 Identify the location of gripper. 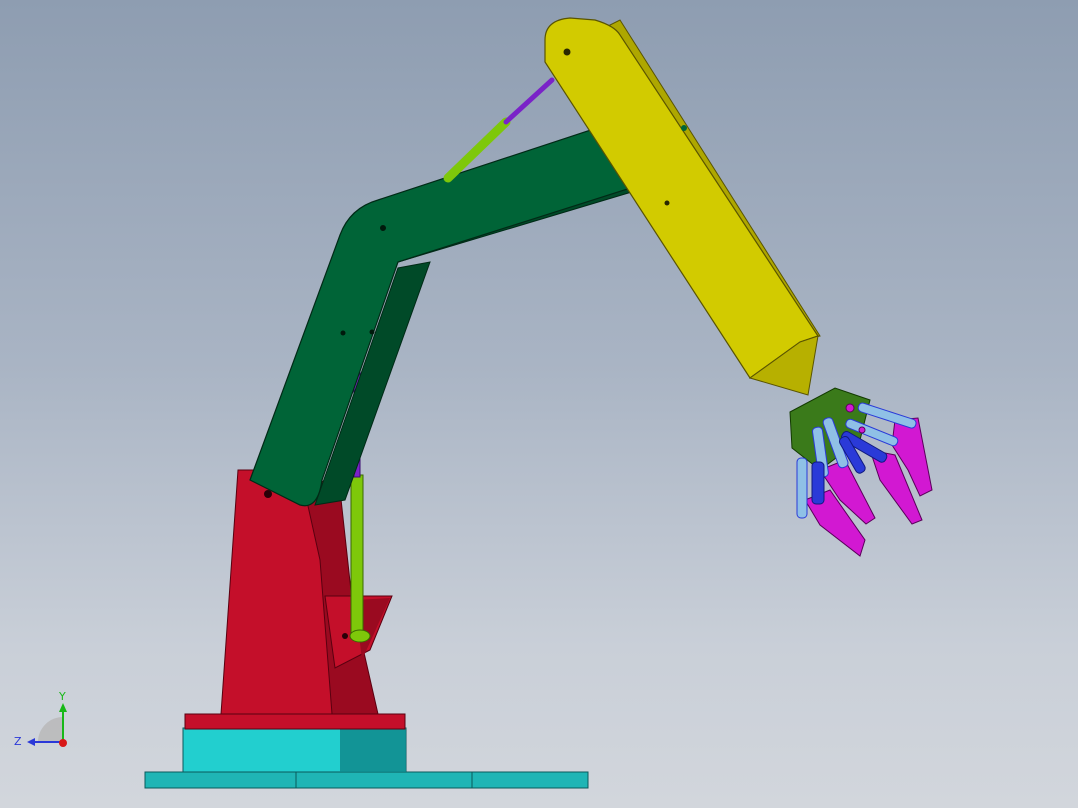
(861, 472).